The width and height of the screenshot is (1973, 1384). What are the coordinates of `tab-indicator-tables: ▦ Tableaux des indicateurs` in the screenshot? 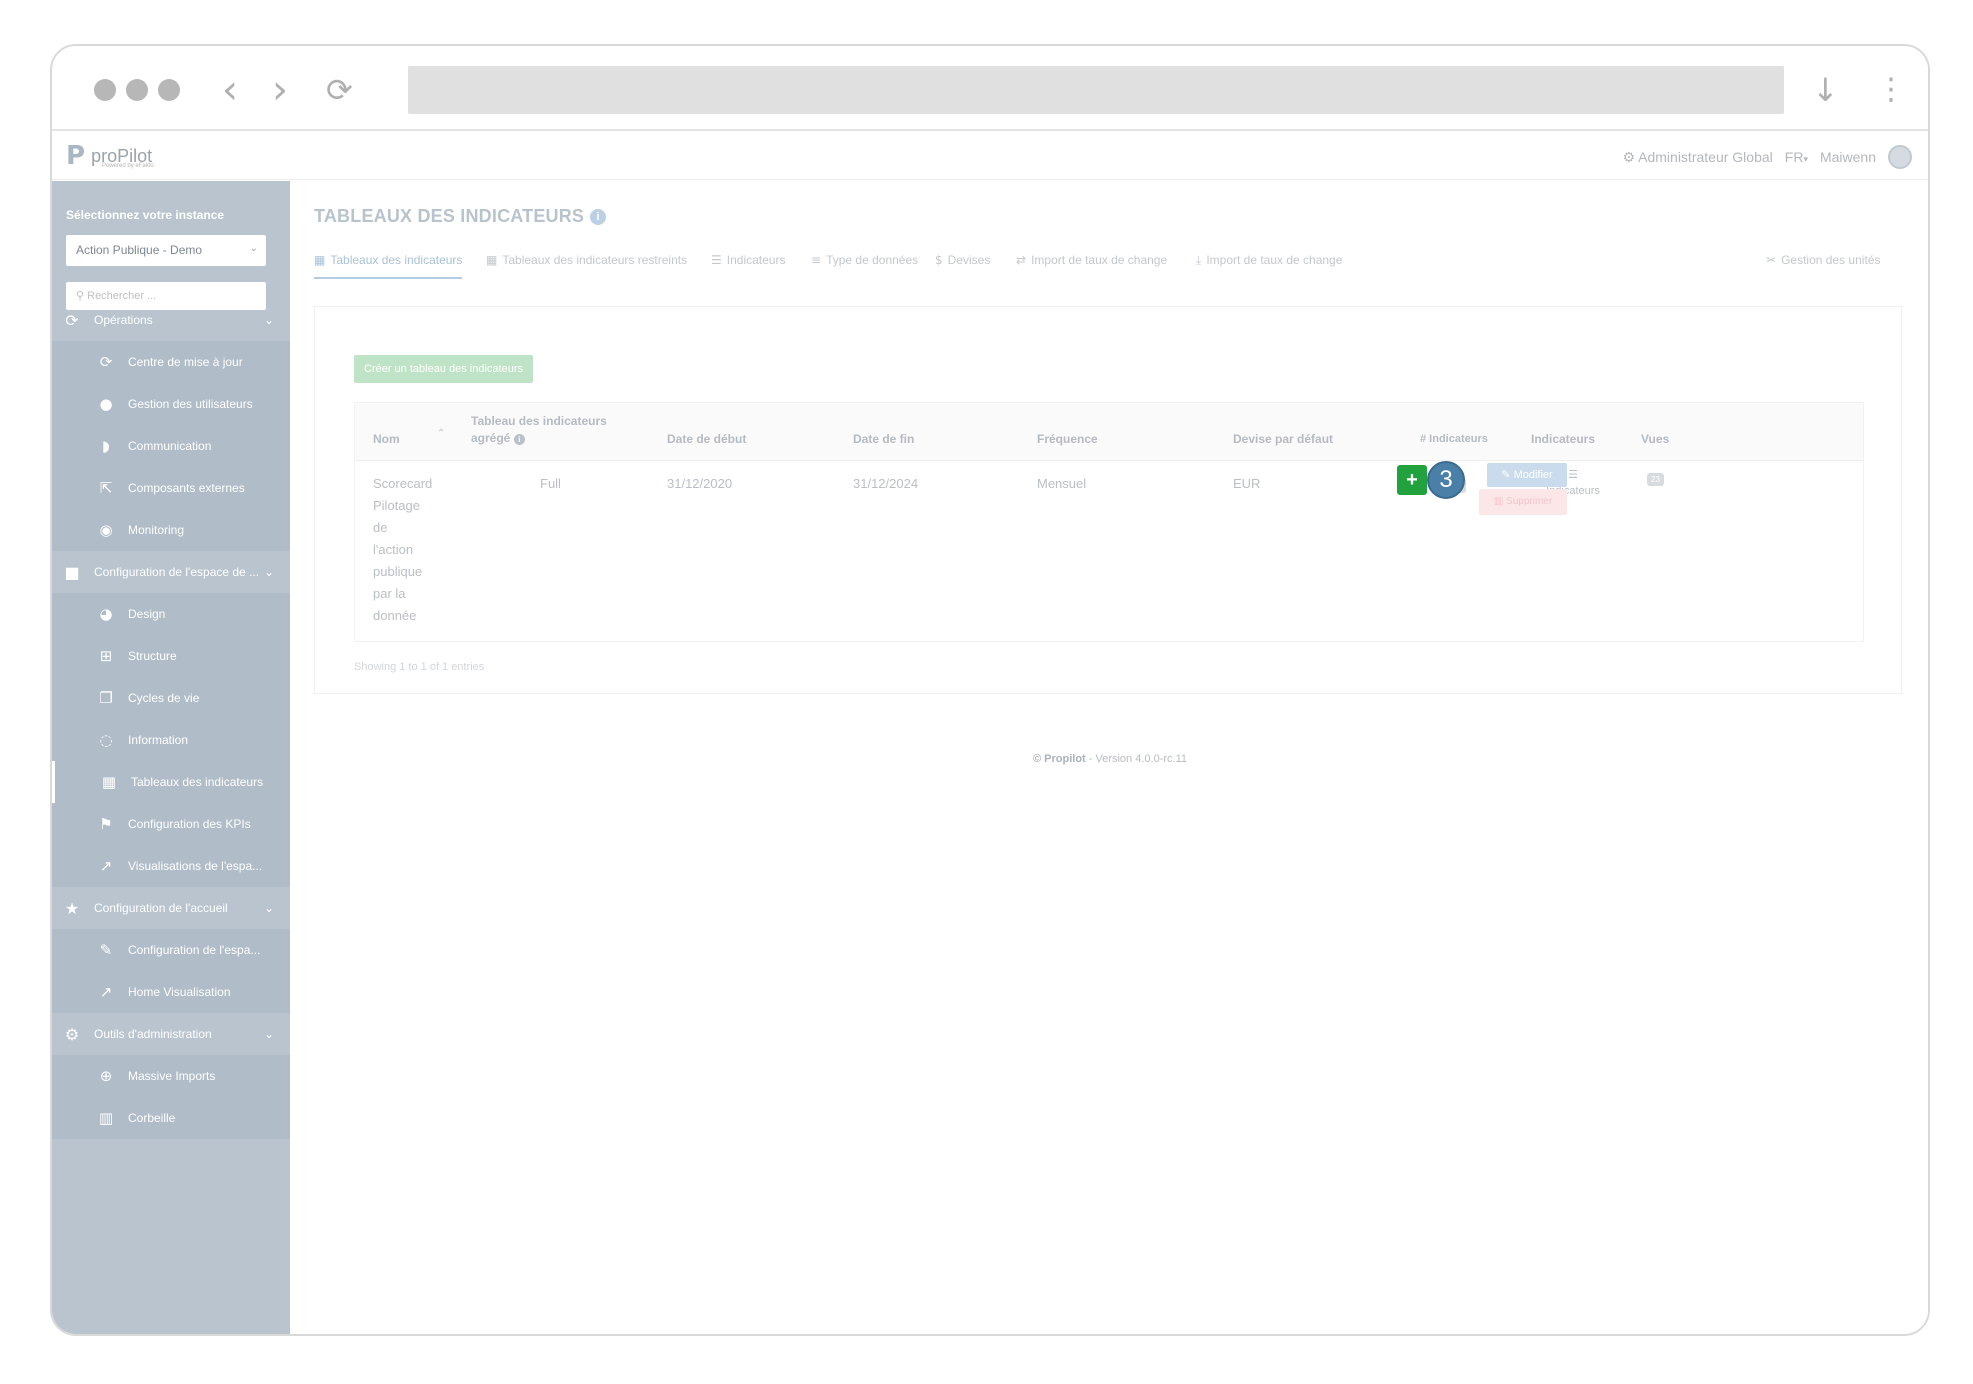 It's located at (388, 264).